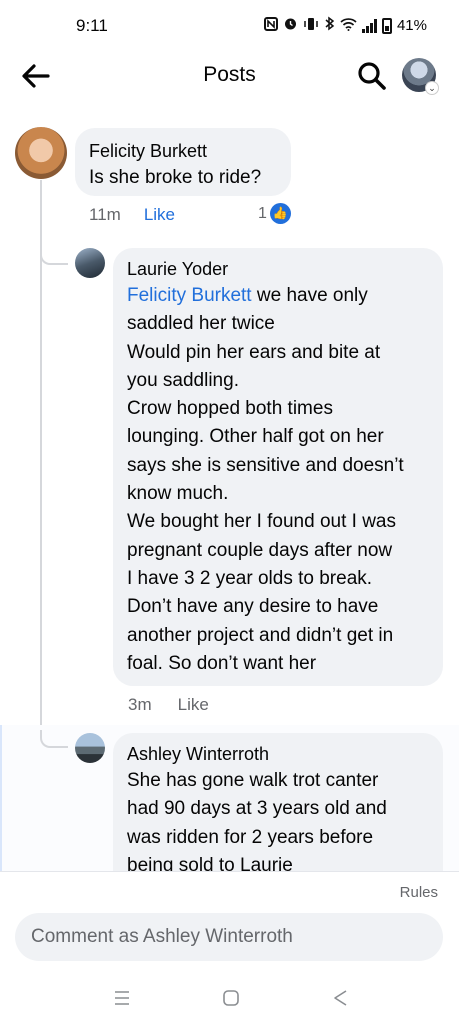 The image size is (459, 1024). Describe the element at coordinates (419, 892) in the screenshot. I see `rules-link: Rules` at that location.